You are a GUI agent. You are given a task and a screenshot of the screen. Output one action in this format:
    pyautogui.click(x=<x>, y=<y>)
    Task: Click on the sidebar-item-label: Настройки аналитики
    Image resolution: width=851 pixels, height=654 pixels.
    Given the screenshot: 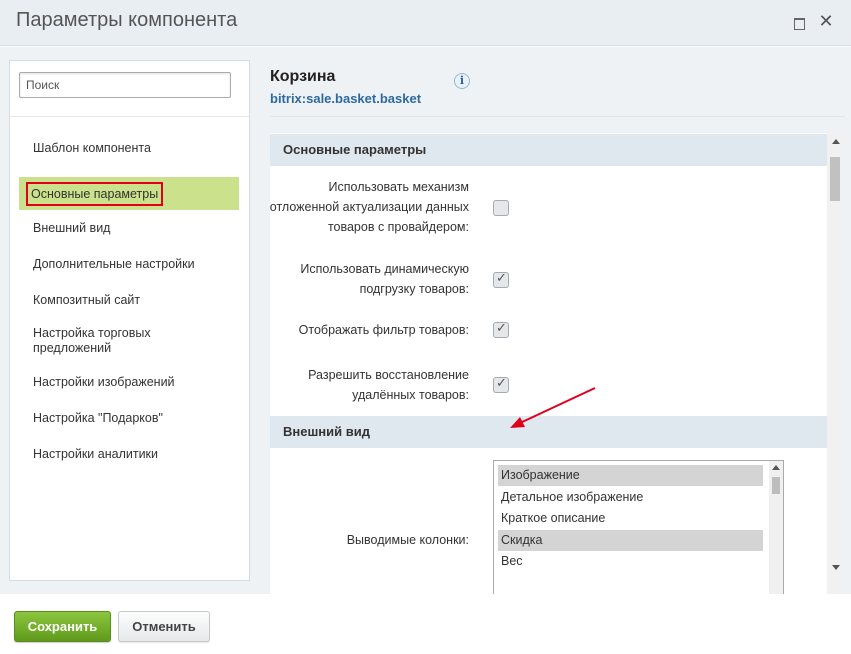 What is the action you would take?
    pyautogui.click(x=96, y=454)
    